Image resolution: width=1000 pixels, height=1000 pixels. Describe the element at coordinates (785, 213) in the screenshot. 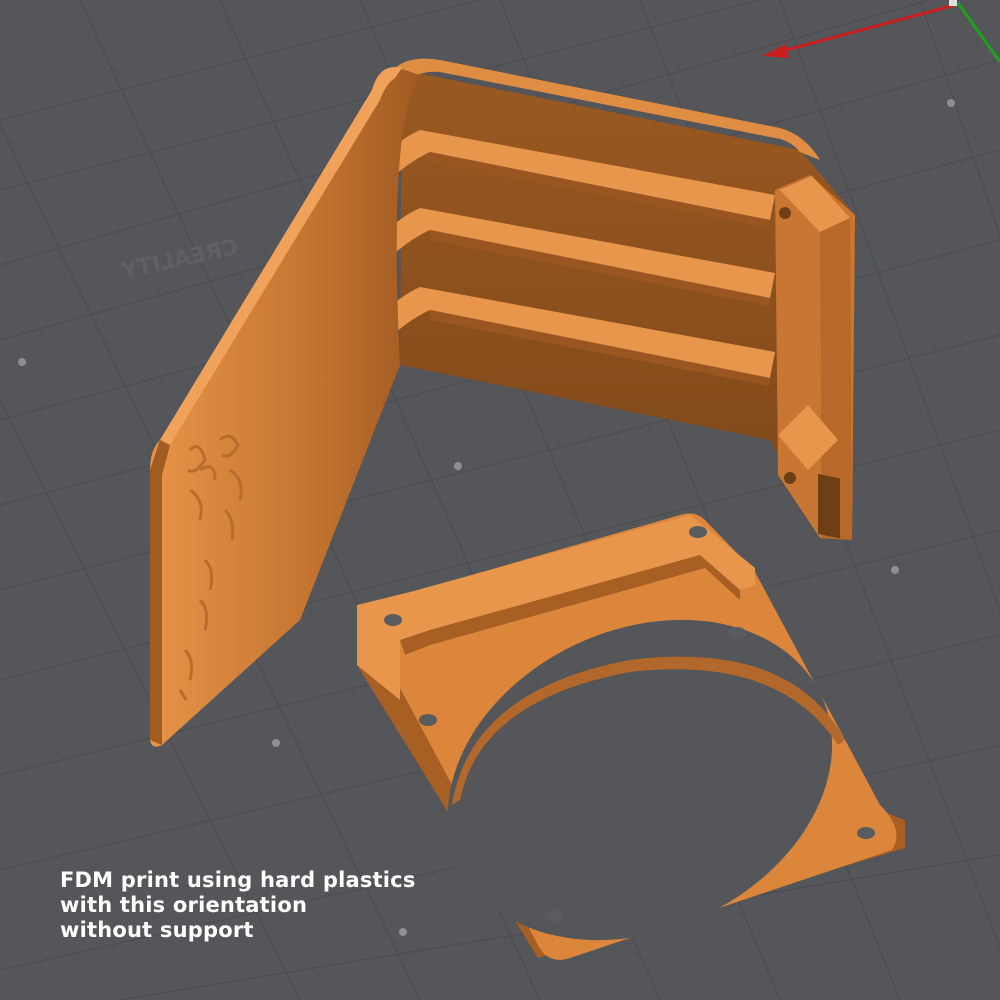

I see `bracket-screw-hole-top` at that location.